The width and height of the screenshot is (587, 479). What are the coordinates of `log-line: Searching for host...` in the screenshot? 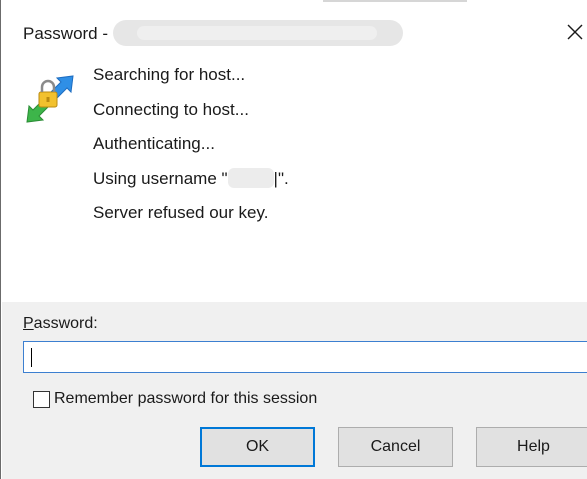 It's located at (169, 74).